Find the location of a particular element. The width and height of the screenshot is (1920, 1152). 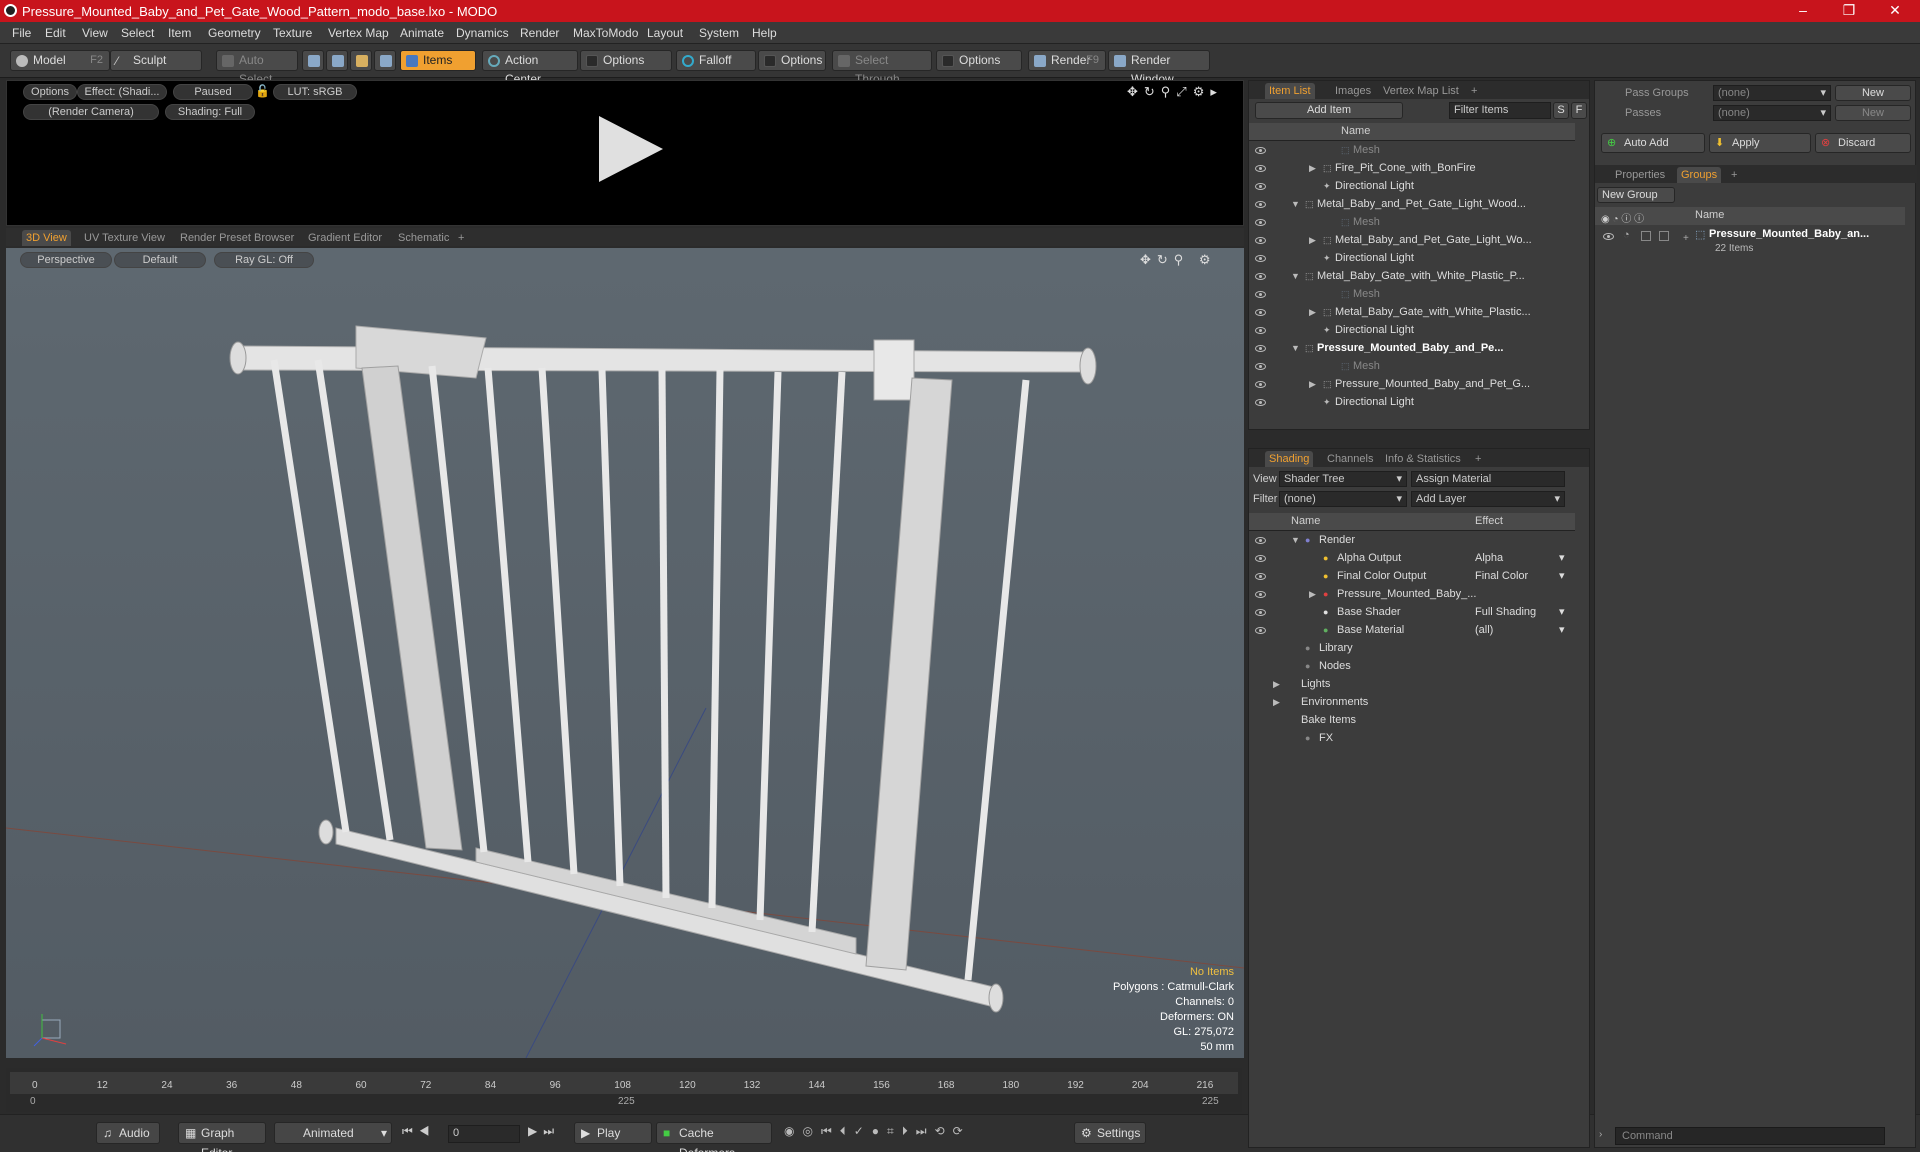

menu-edit: Edit is located at coordinates (55, 33).